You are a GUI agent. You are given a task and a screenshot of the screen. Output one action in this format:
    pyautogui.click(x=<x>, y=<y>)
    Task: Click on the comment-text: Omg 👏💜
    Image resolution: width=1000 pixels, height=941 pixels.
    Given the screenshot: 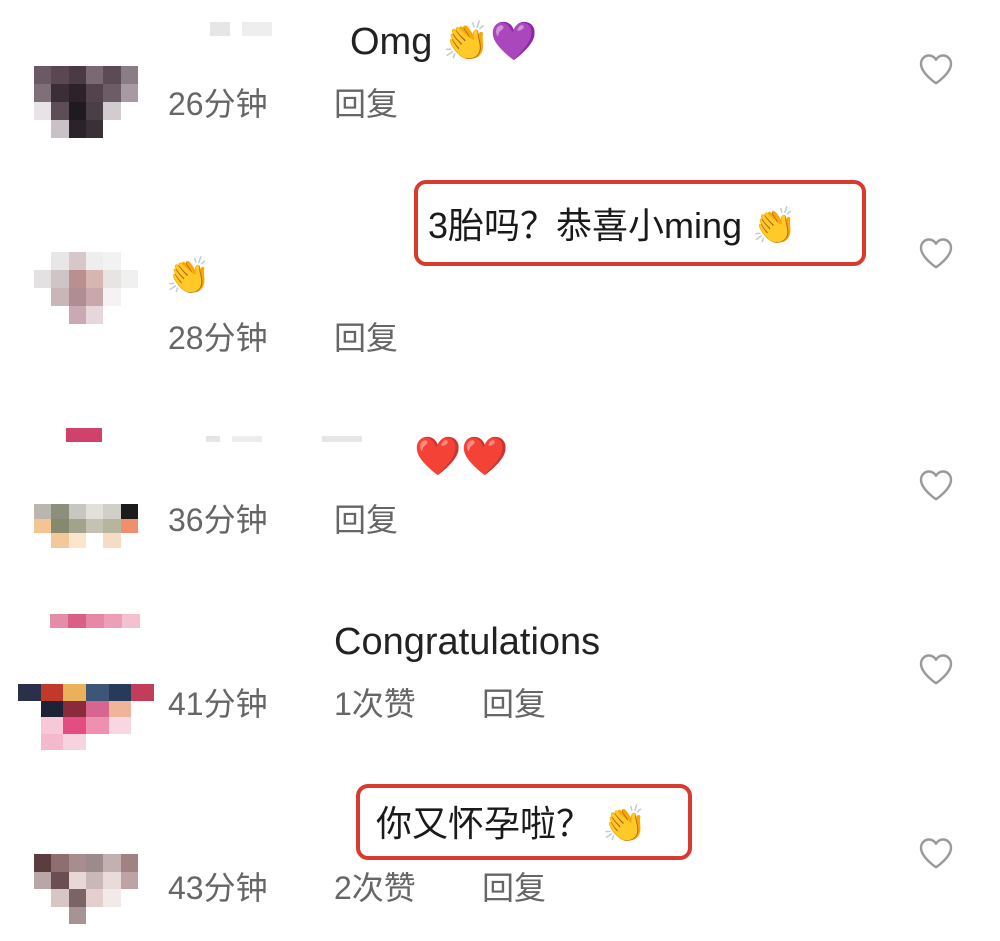 What is the action you would take?
    pyautogui.click(x=444, y=42)
    